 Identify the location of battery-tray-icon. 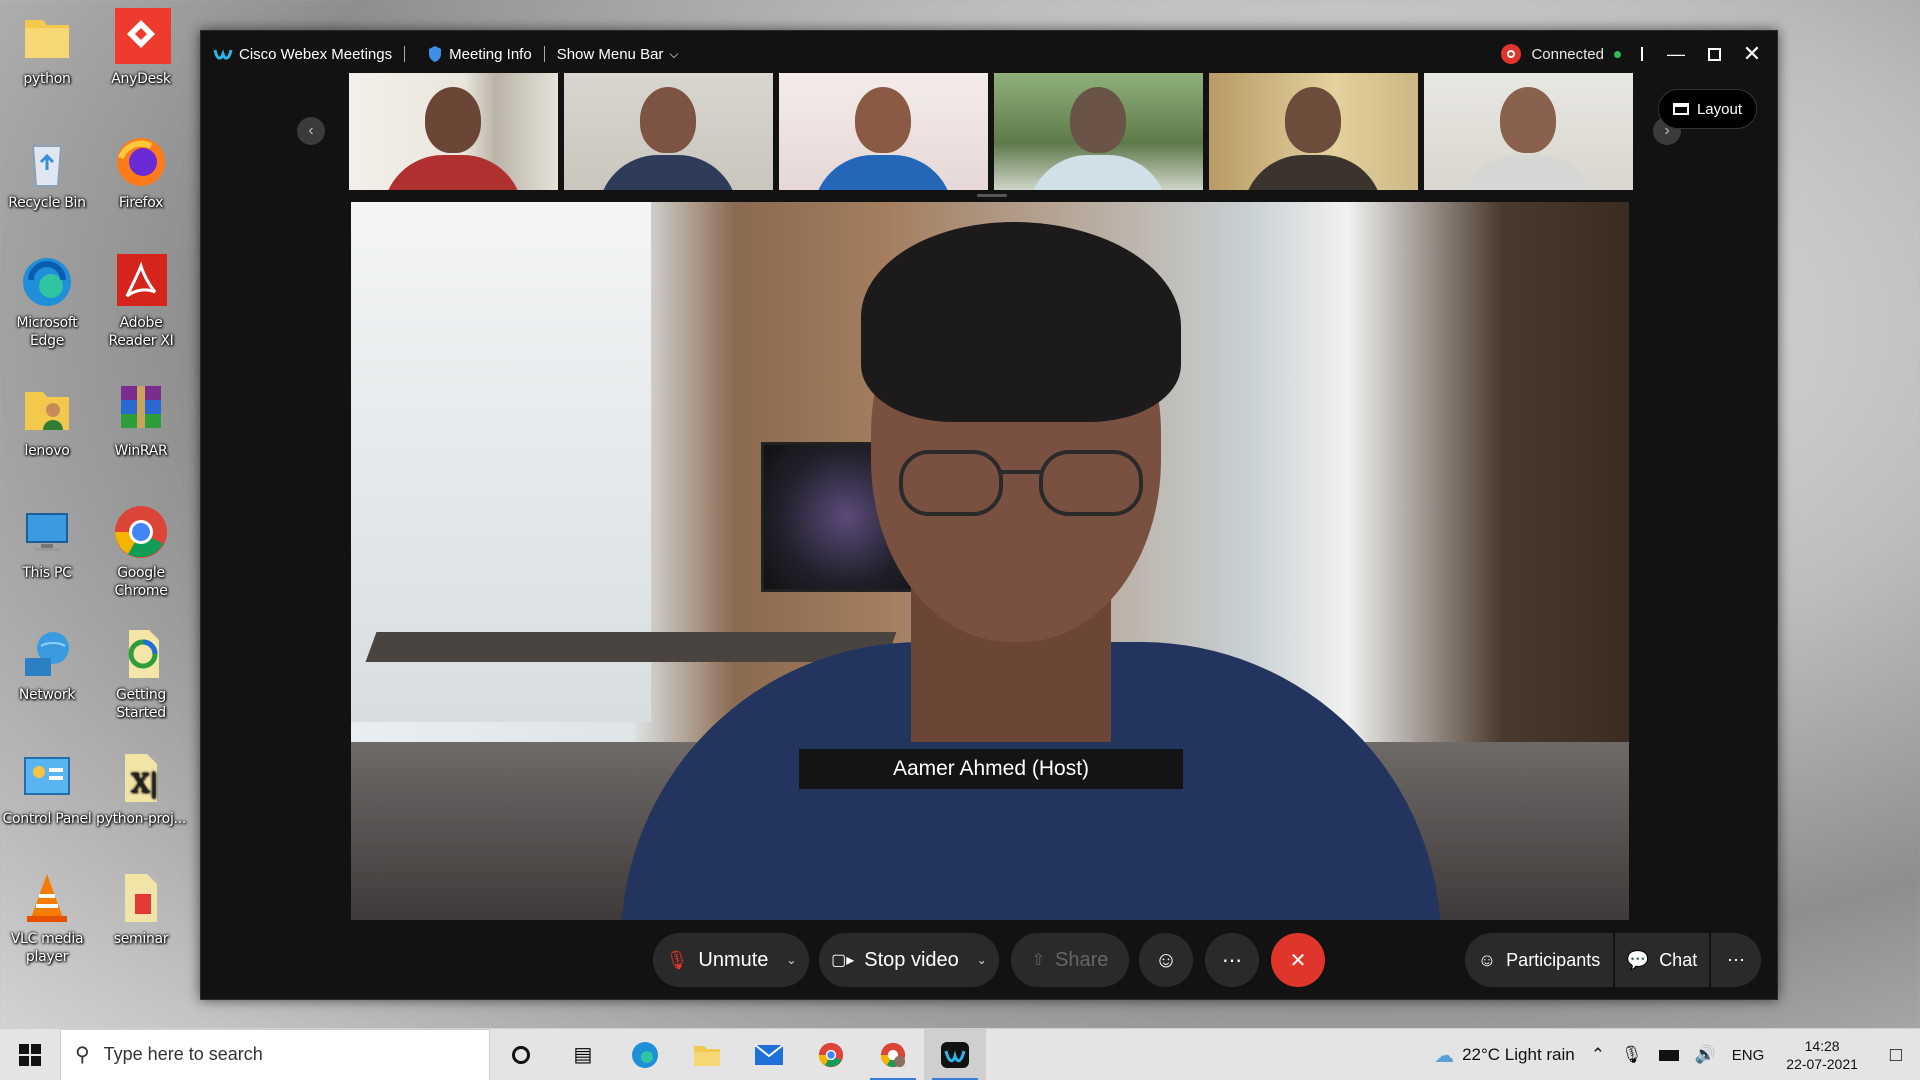
(1669, 1055).